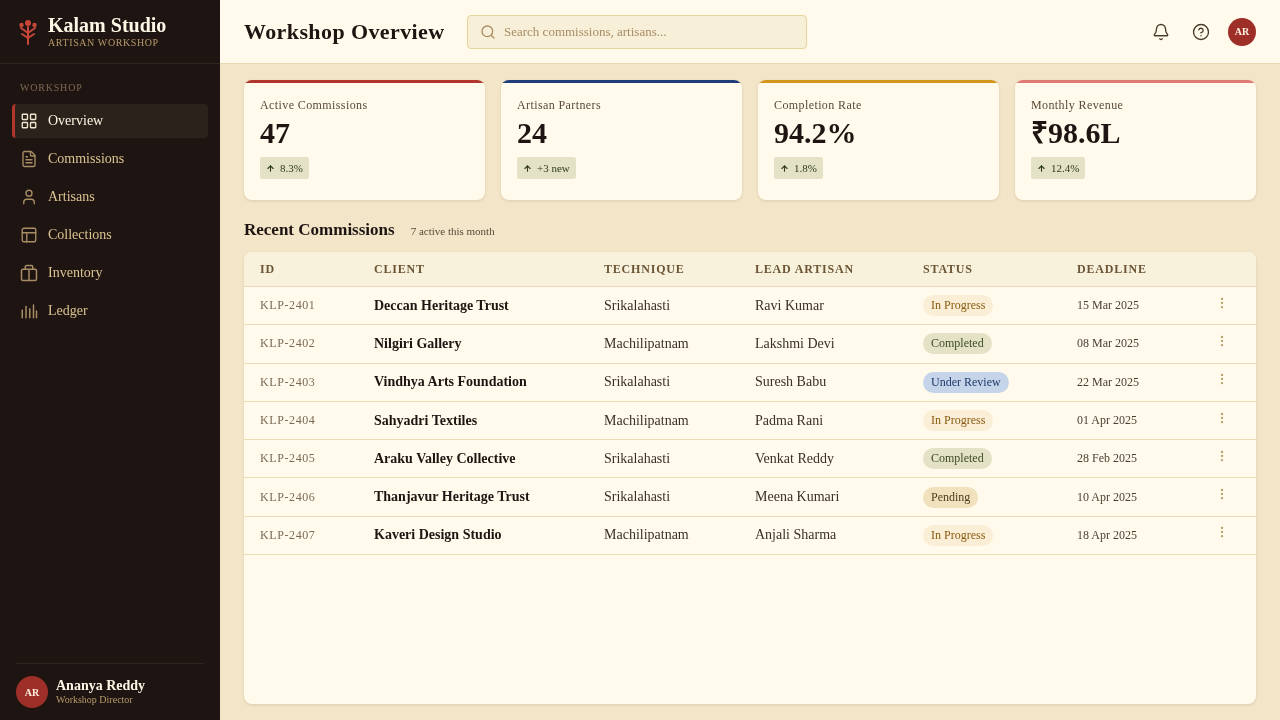 Image resolution: width=1280 pixels, height=720 pixels. Describe the element at coordinates (1161, 31) in the screenshot. I see `bell-icon` at that location.